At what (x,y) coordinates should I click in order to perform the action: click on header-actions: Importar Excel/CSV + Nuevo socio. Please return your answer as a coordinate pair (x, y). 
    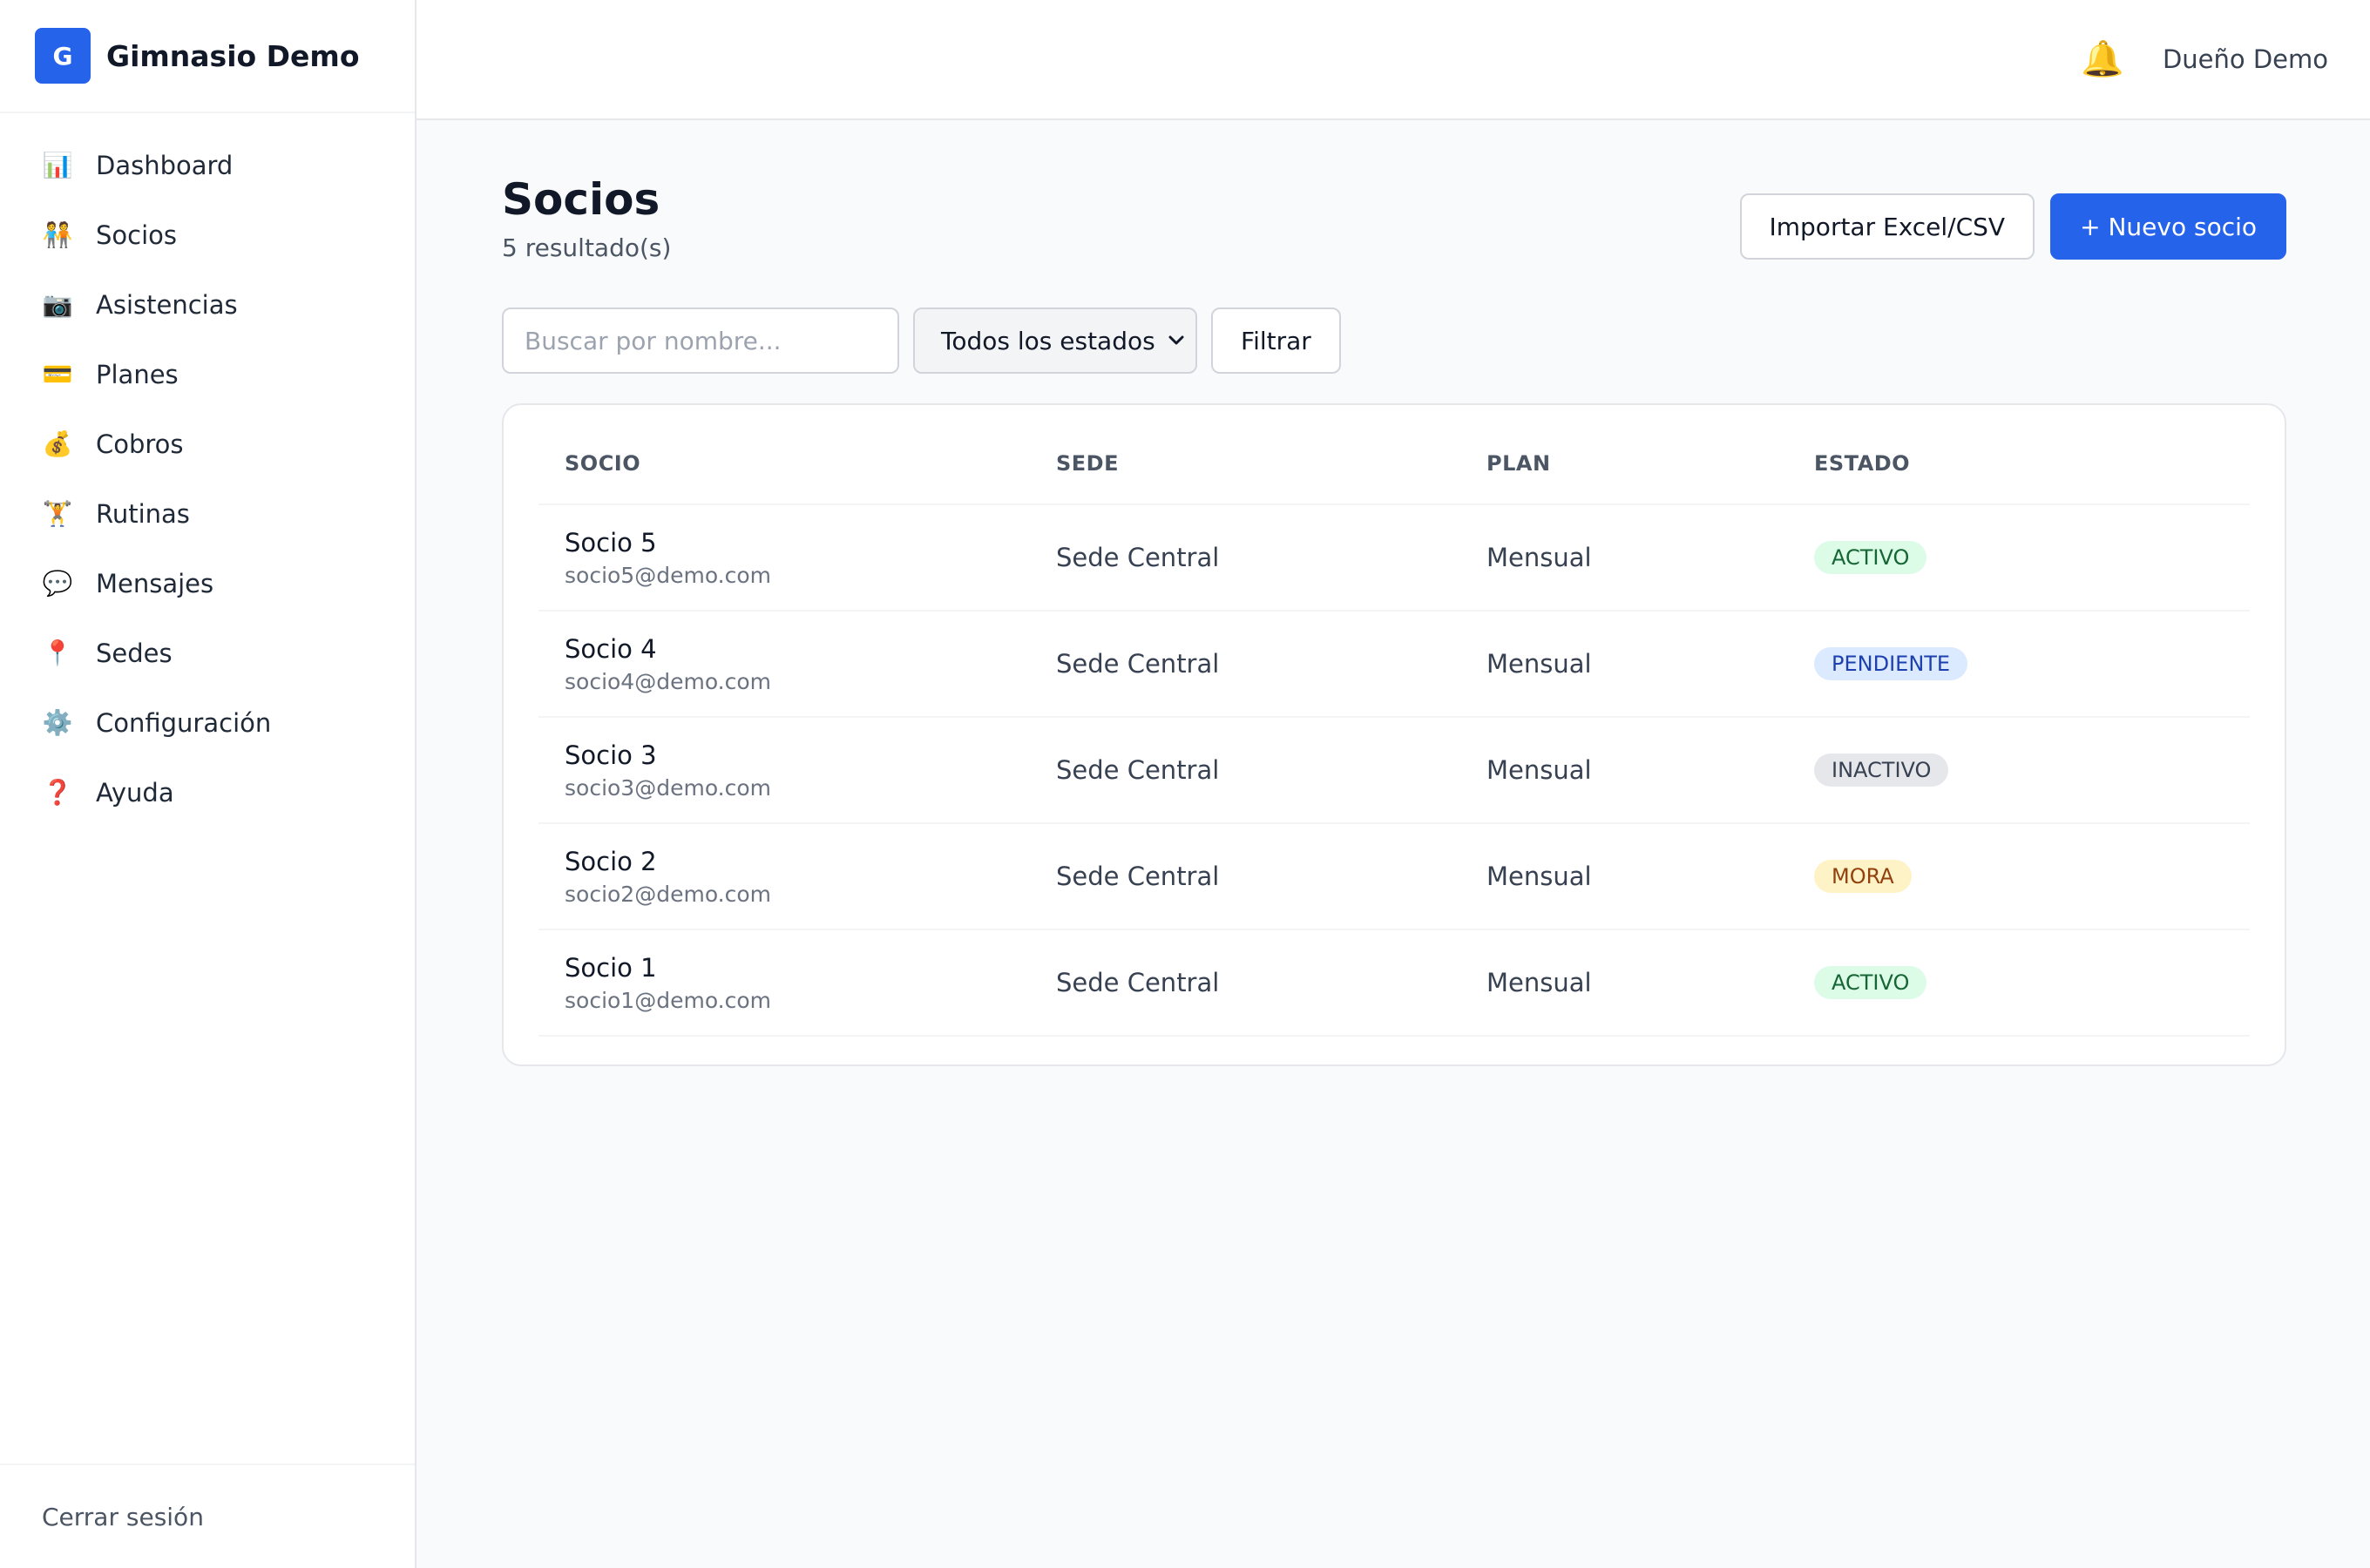
    Looking at the image, I should click on (2012, 226).